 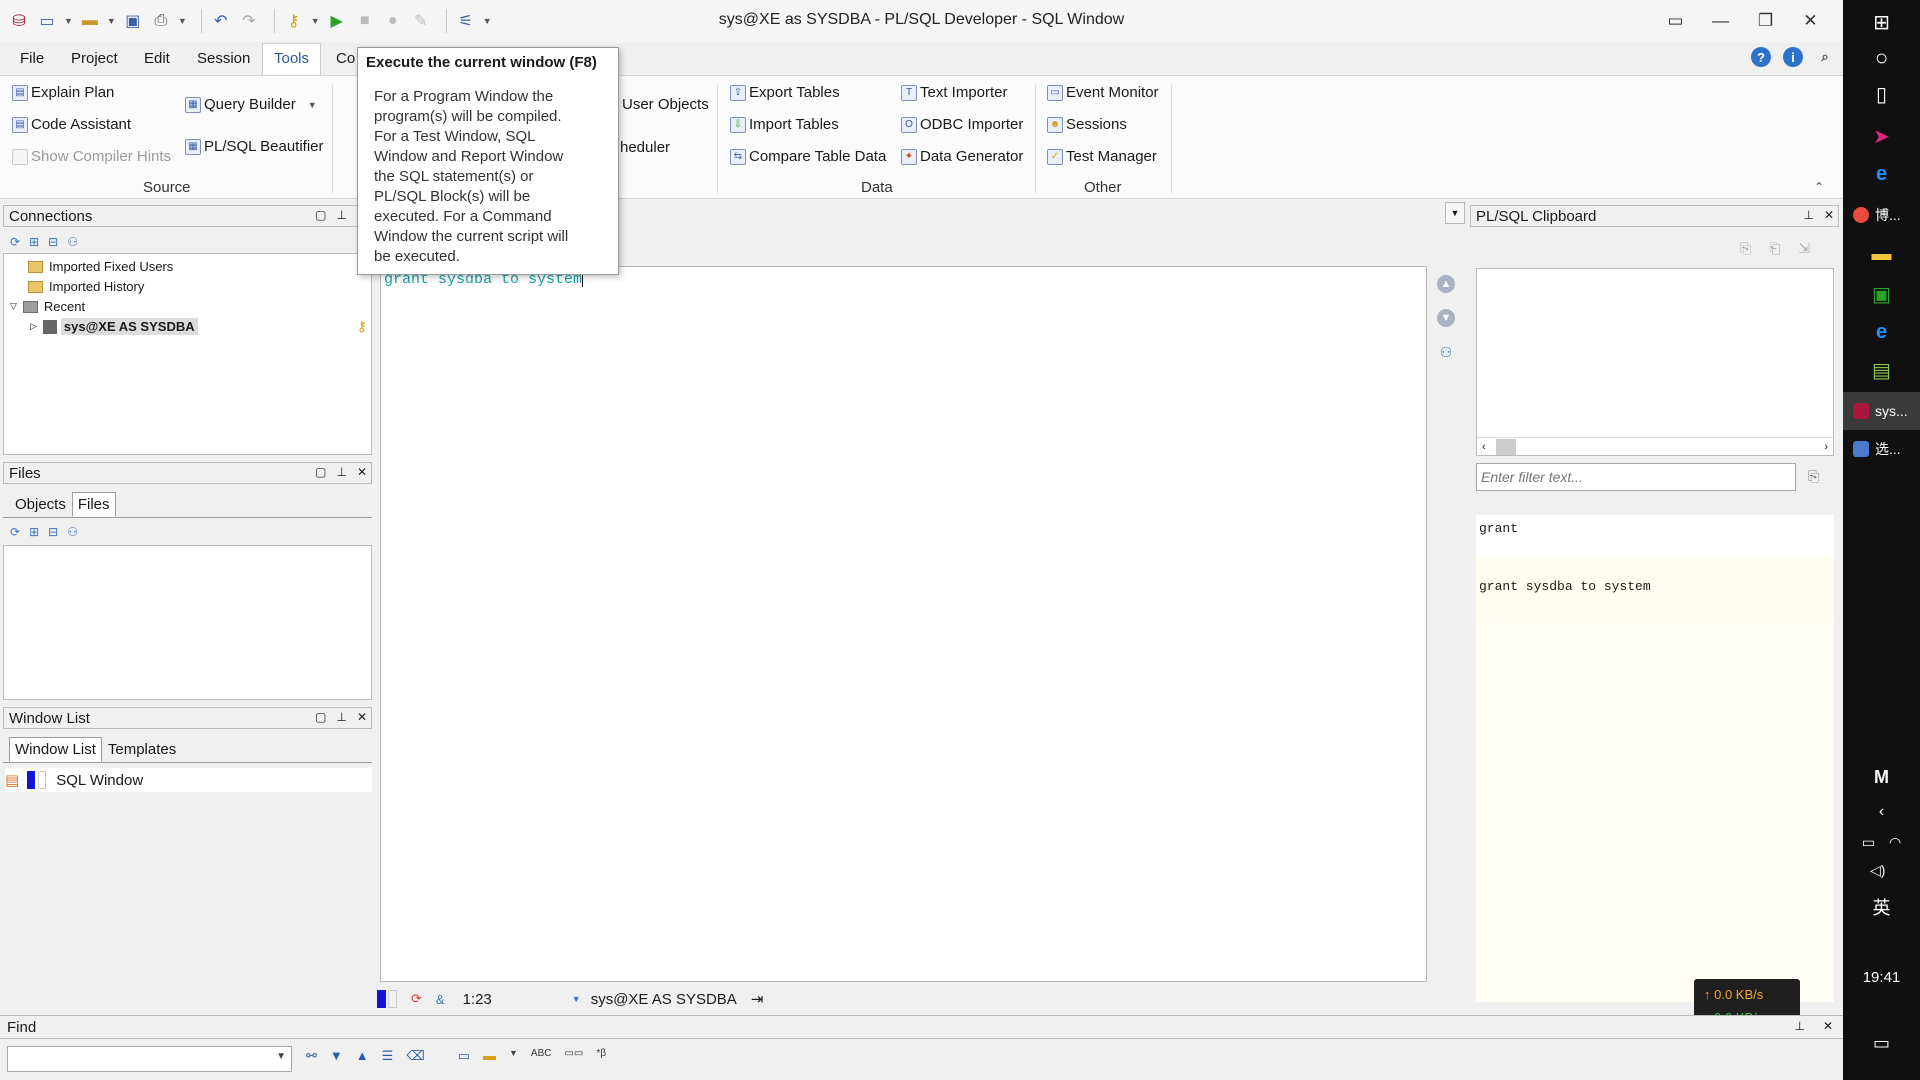 What do you see at coordinates (1655, 446) in the screenshot?
I see `horizontal-scrollbar: ‹ ›` at bounding box center [1655, 446].